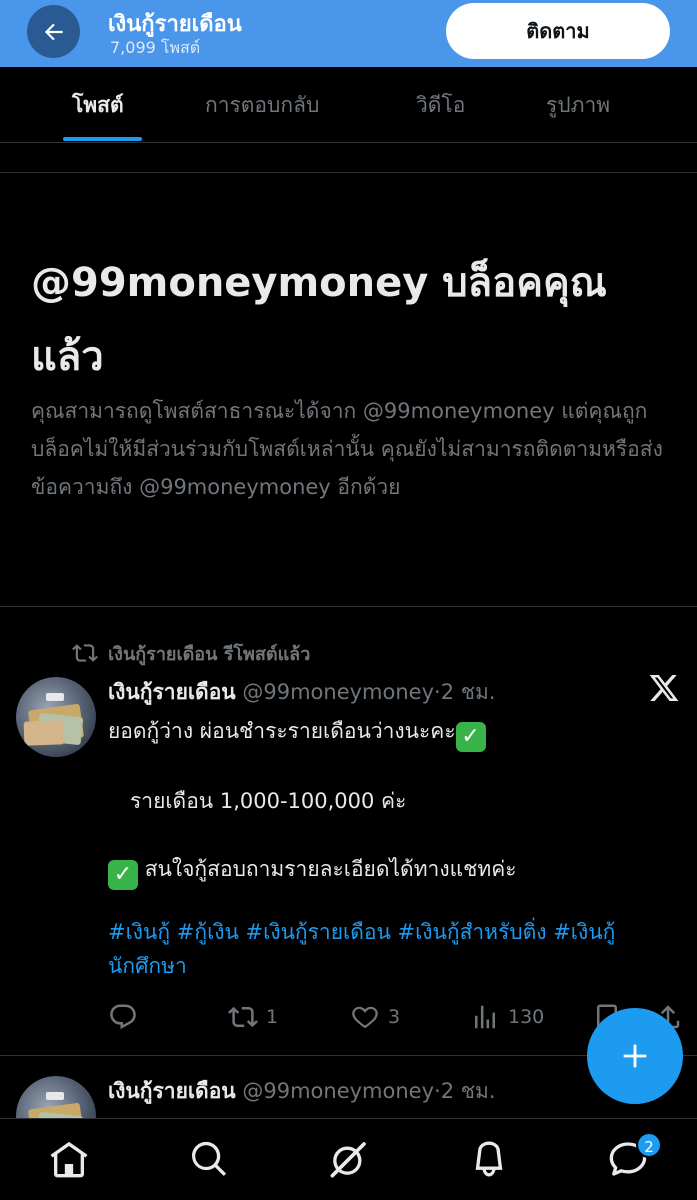  Describe the element at coordinates (507, 1017) in the screenshot. I see `views-button: 130` at that location.